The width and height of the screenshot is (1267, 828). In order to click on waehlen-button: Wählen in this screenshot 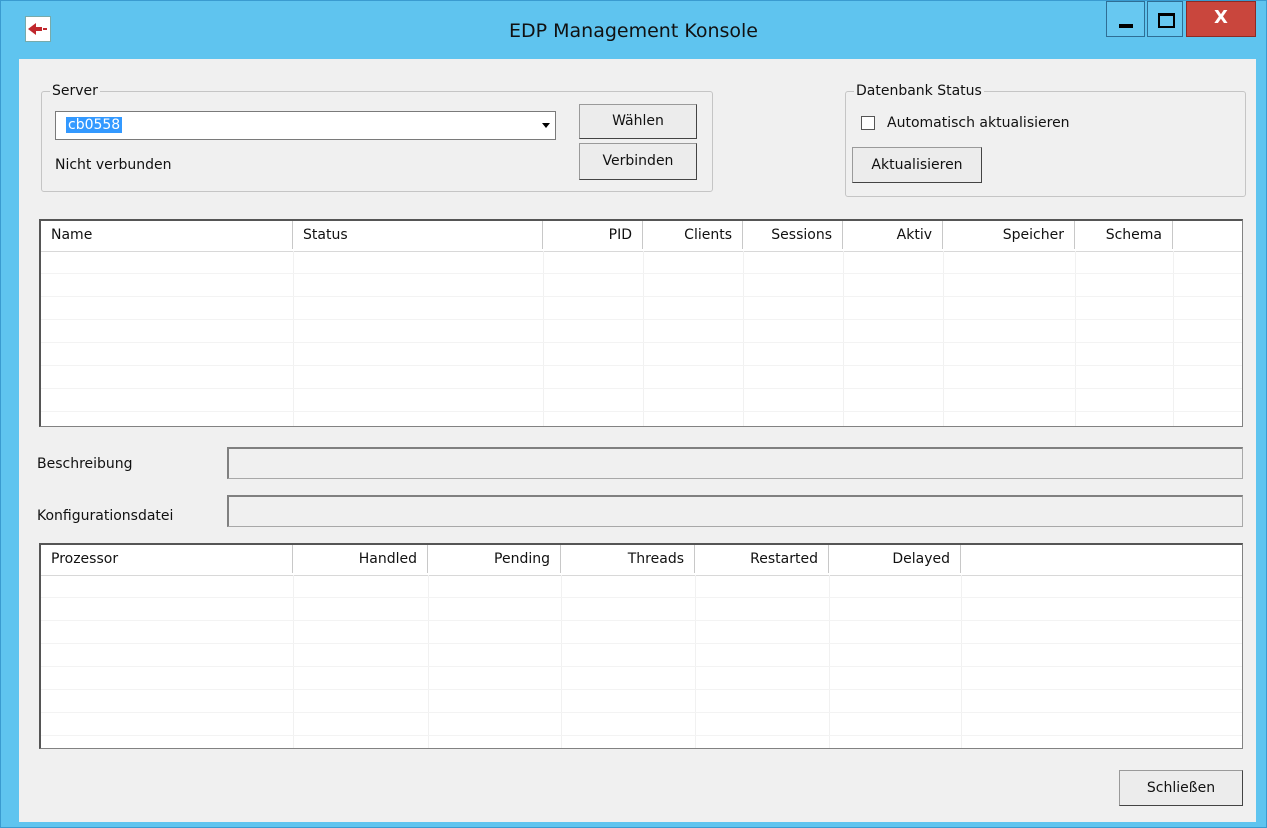, I will do `click(638, 121)`.